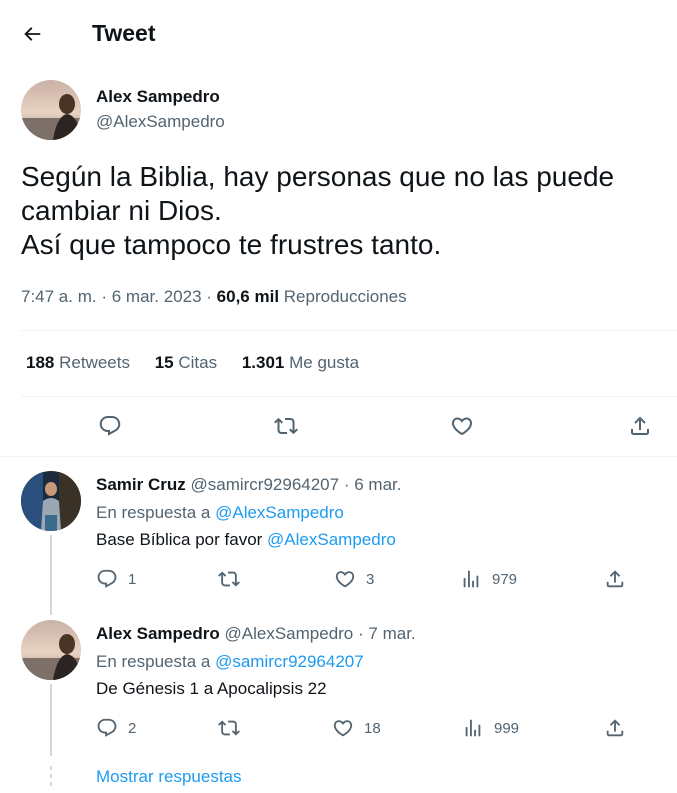 The width and height of the screenshot is (677, 793). I want to click on reply-text: De Génesis 1 a Apocalipsis 22, so click(211, 689).